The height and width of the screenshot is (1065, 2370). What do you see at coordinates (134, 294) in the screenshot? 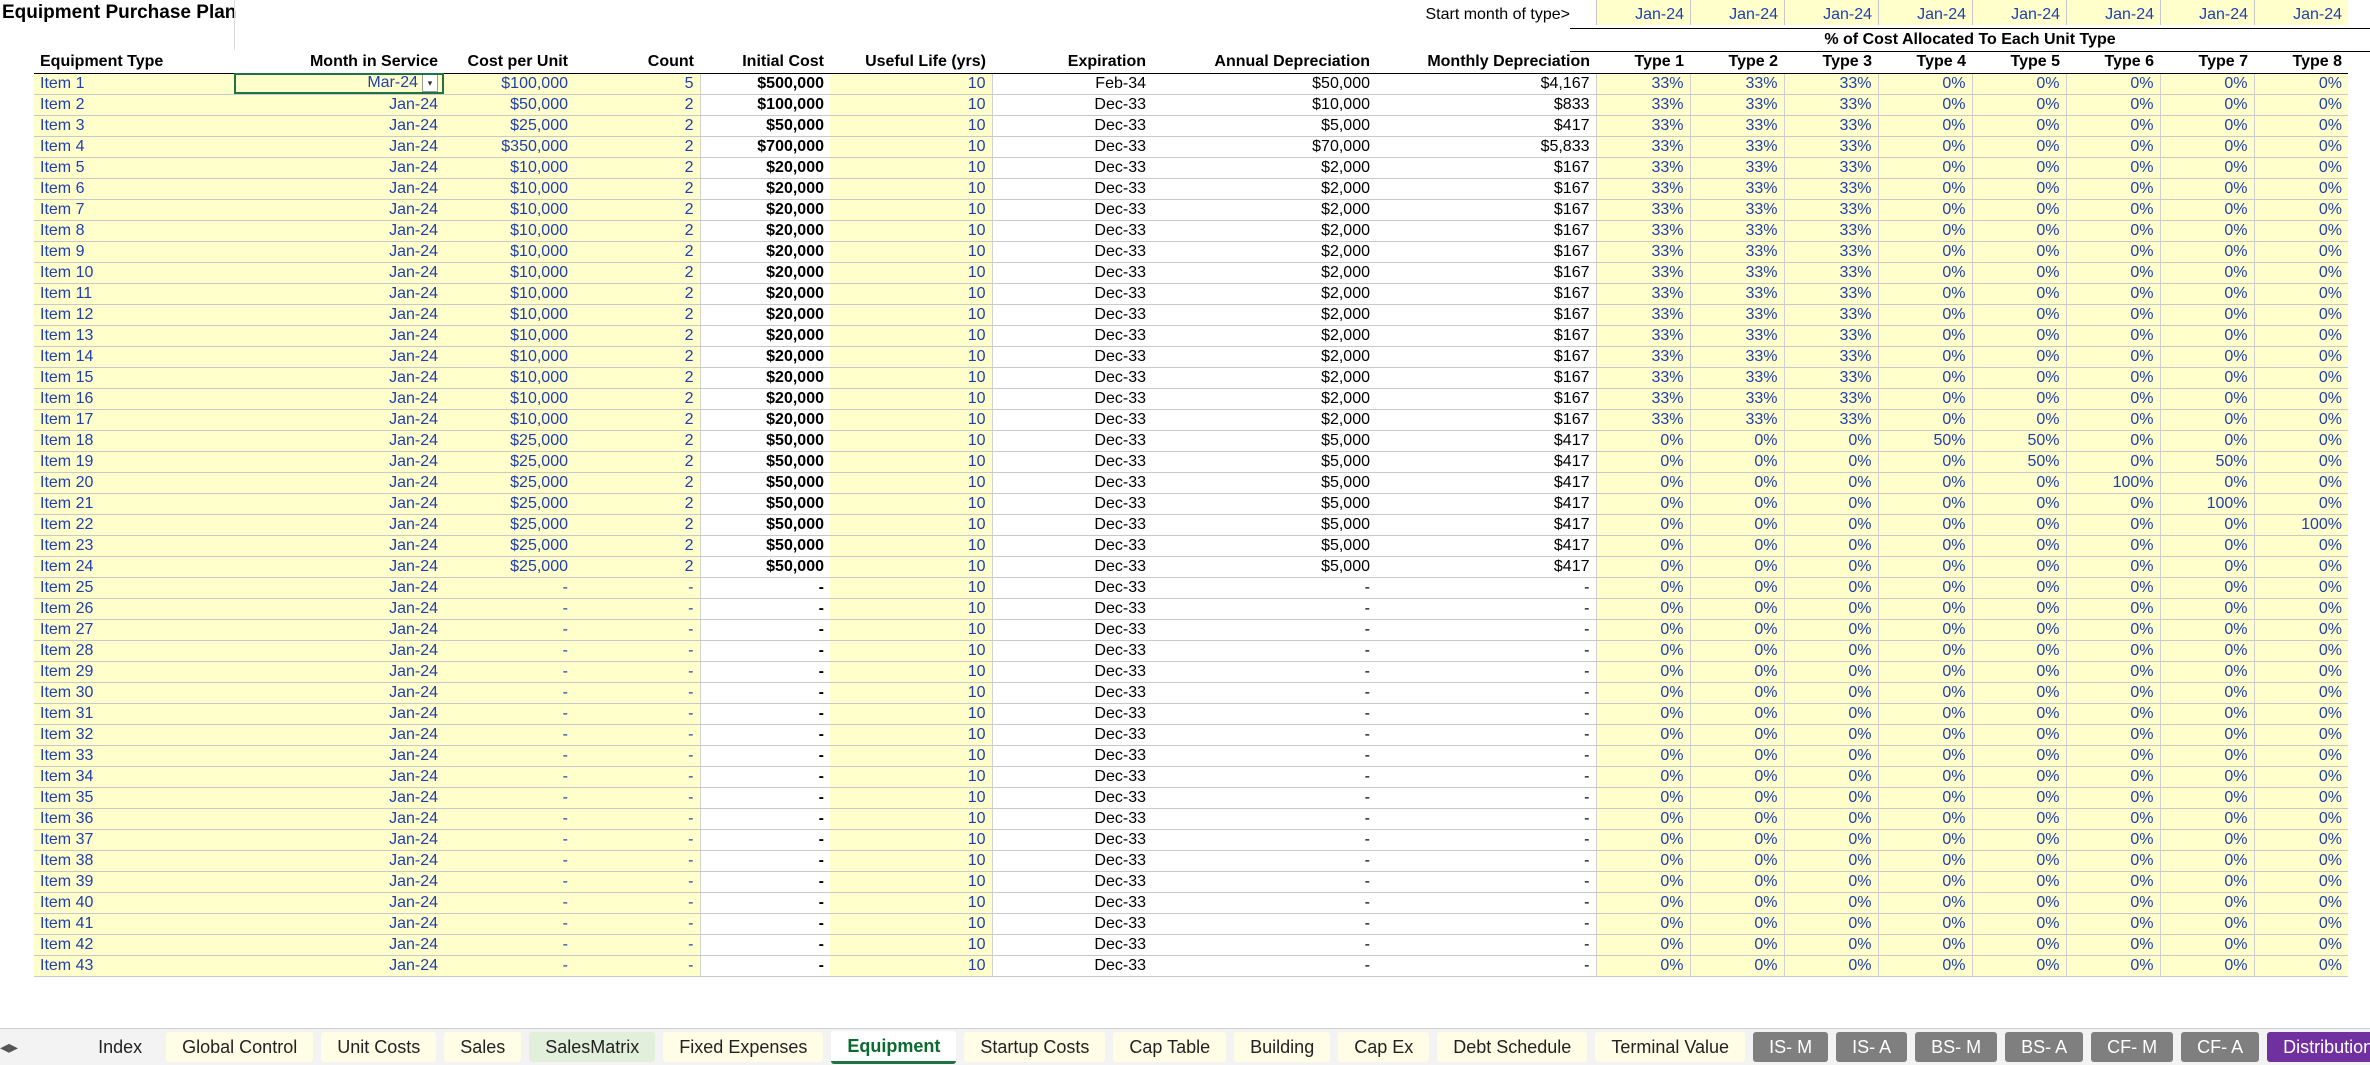
I see `table-cell: Item 11` at bounding box center [134, 294].